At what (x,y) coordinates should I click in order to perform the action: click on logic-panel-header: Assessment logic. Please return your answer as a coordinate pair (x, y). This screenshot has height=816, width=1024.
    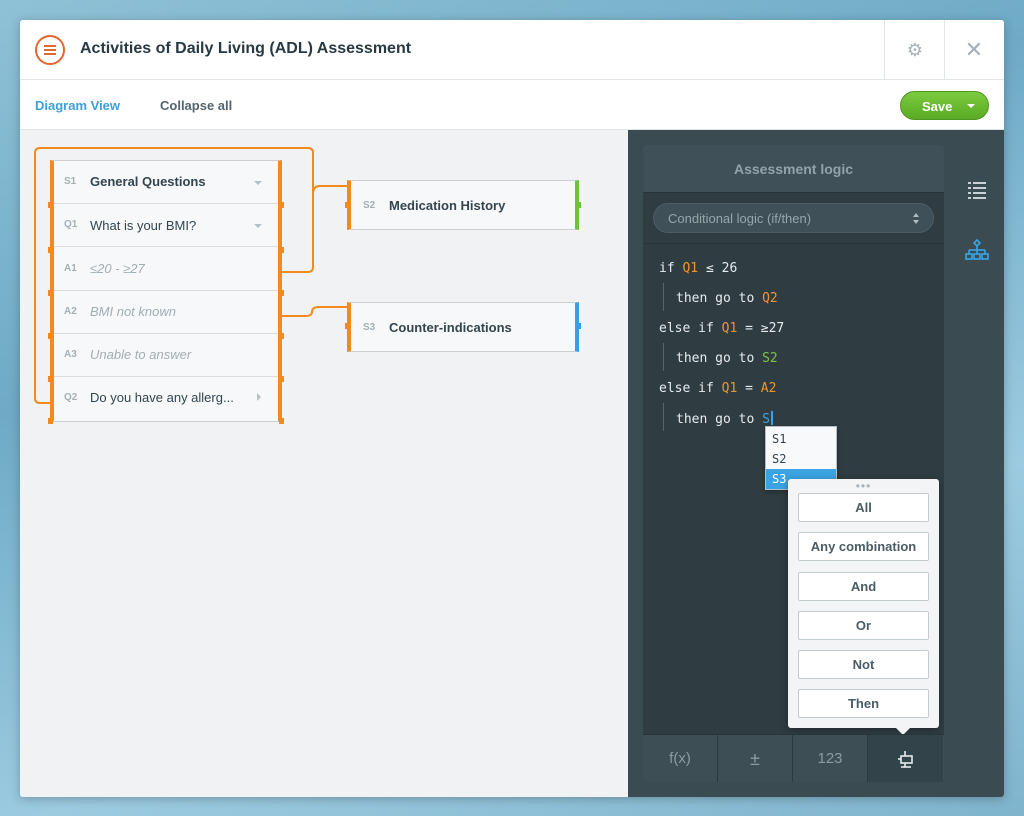
    Looking at the image, I should click on (793, 169).